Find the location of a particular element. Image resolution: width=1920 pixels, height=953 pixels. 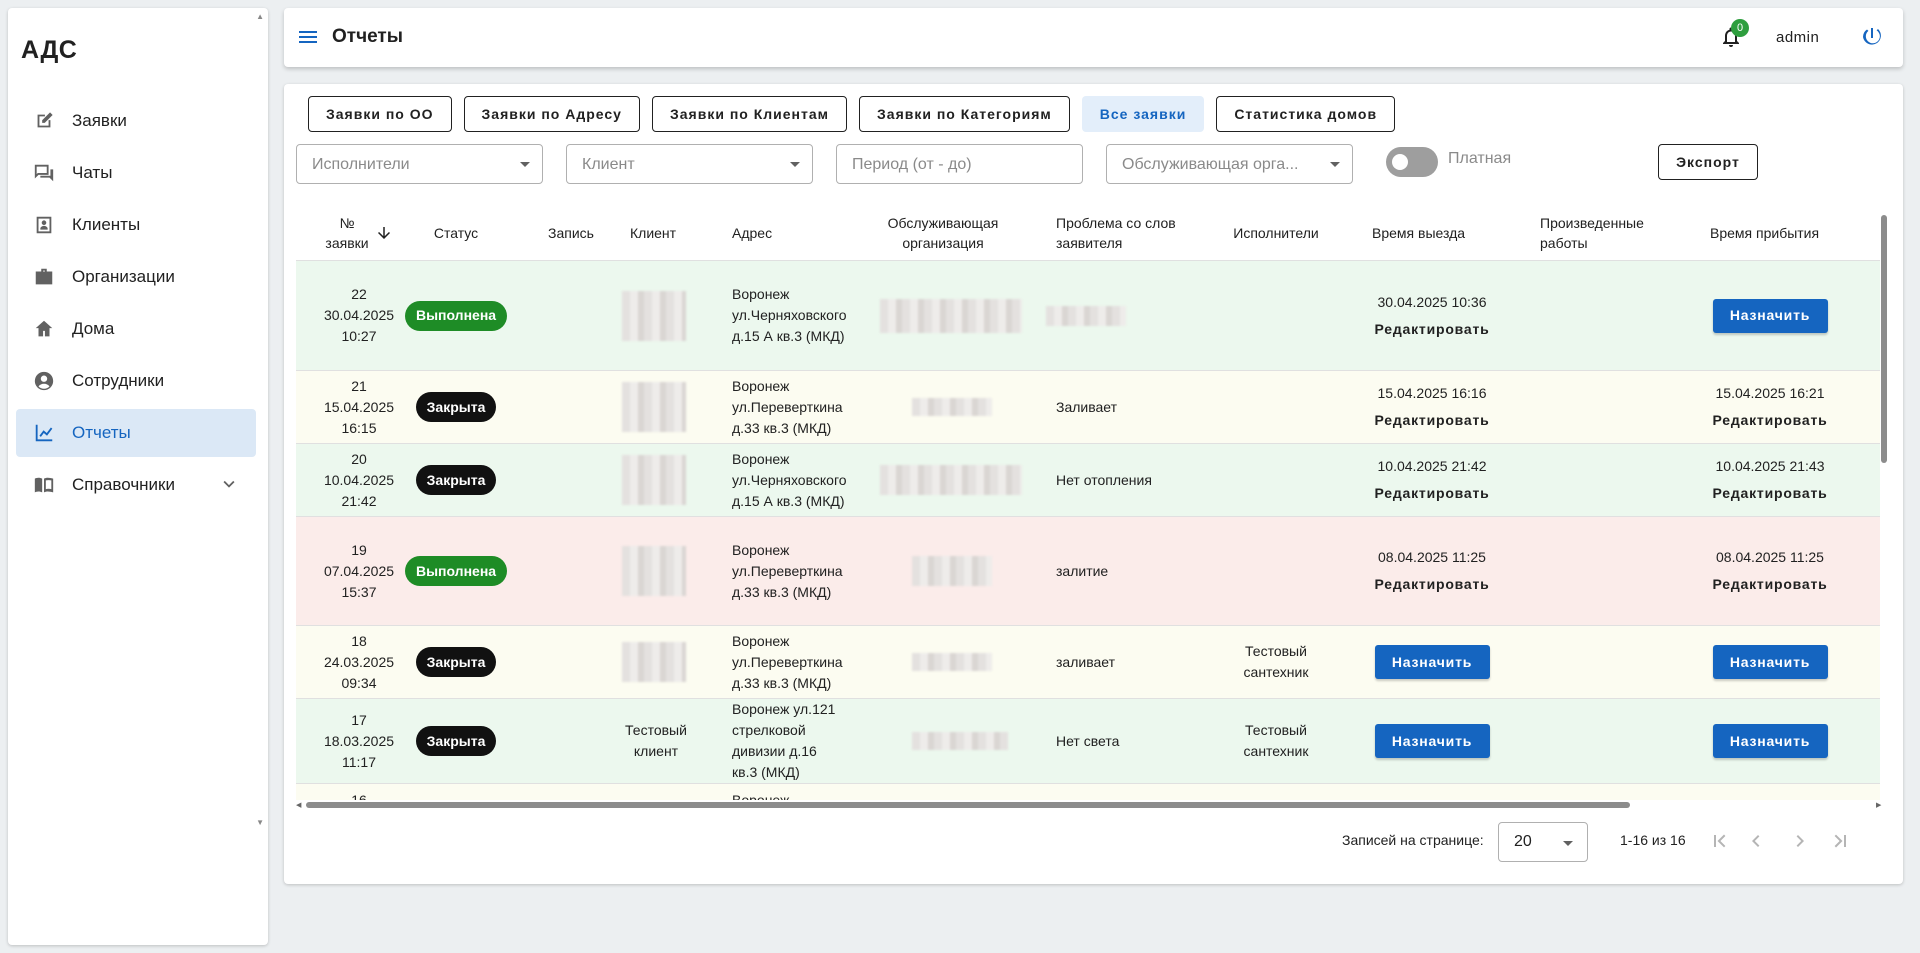

rows-per-page-select: 20 is located at coordinates (1543, 842).